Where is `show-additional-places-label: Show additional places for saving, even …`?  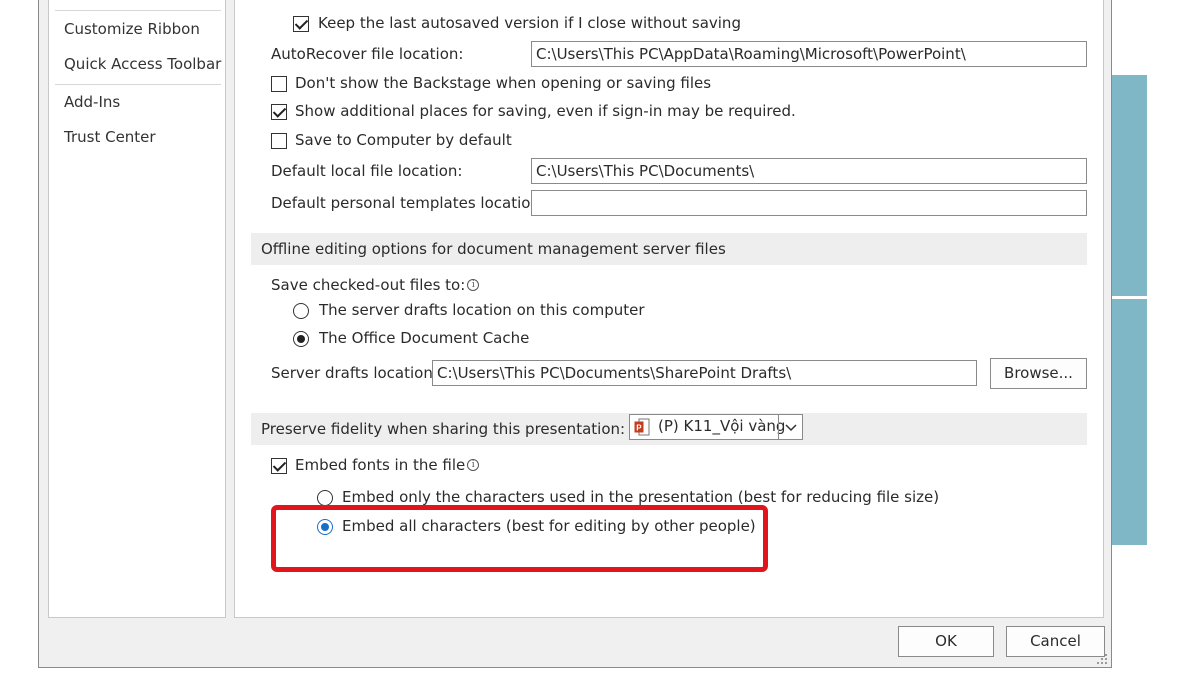 show-additional-places-label: Show additional places for saving, even … is located at coordinates (545, 111).